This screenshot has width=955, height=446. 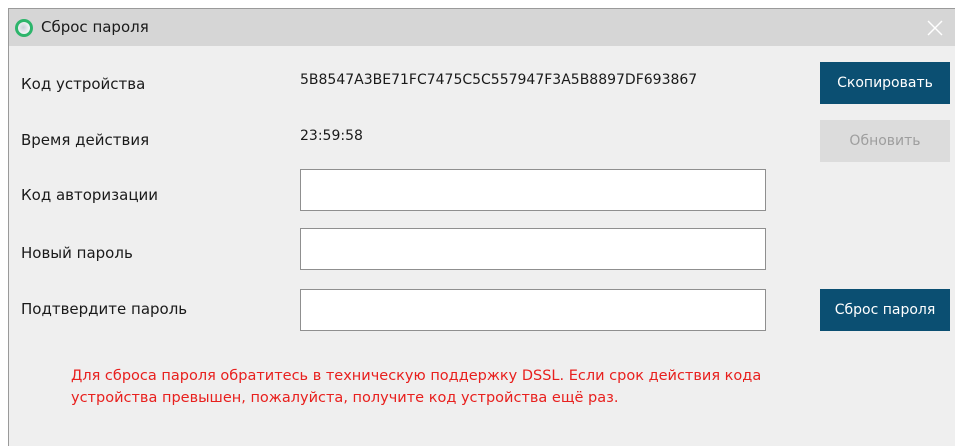 I want to click on confirm-password-label: Подтвердите пароль, so click(x=104, y=309).